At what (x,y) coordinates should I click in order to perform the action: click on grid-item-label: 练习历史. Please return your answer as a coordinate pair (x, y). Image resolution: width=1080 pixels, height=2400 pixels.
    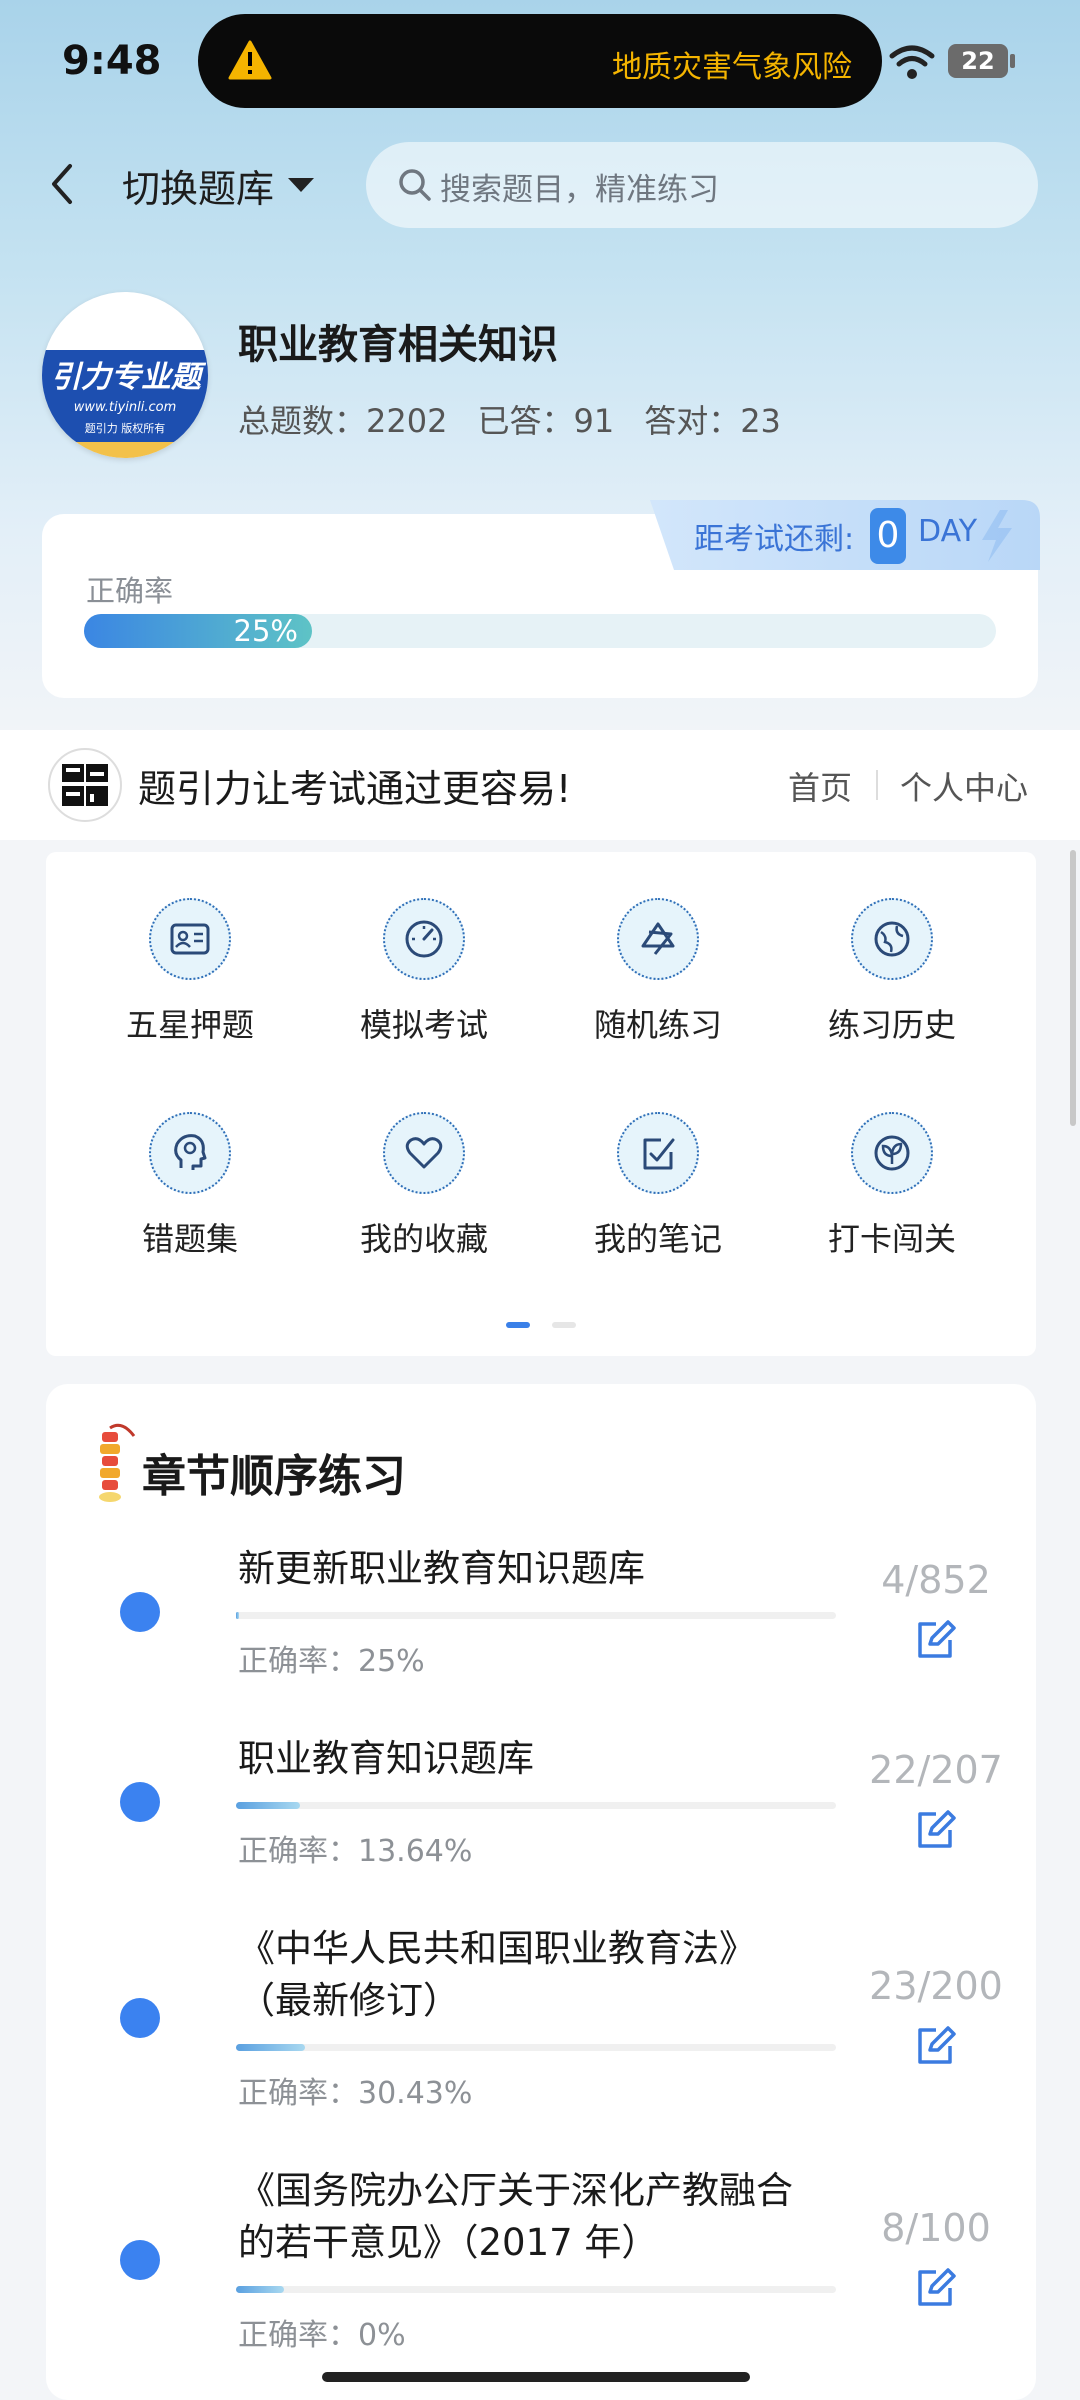
    Looking at the image, I should click on (891, 1025).